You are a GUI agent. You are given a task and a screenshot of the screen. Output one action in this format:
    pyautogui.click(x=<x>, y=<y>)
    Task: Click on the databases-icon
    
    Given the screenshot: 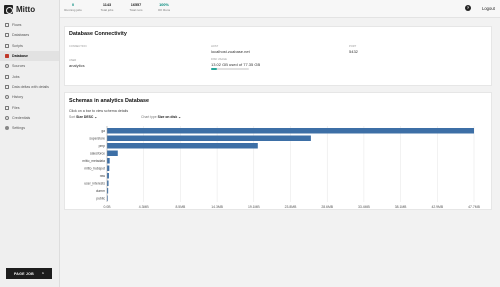 What is the action you would take?
    pyautogui.click(x=7, y=35)
    